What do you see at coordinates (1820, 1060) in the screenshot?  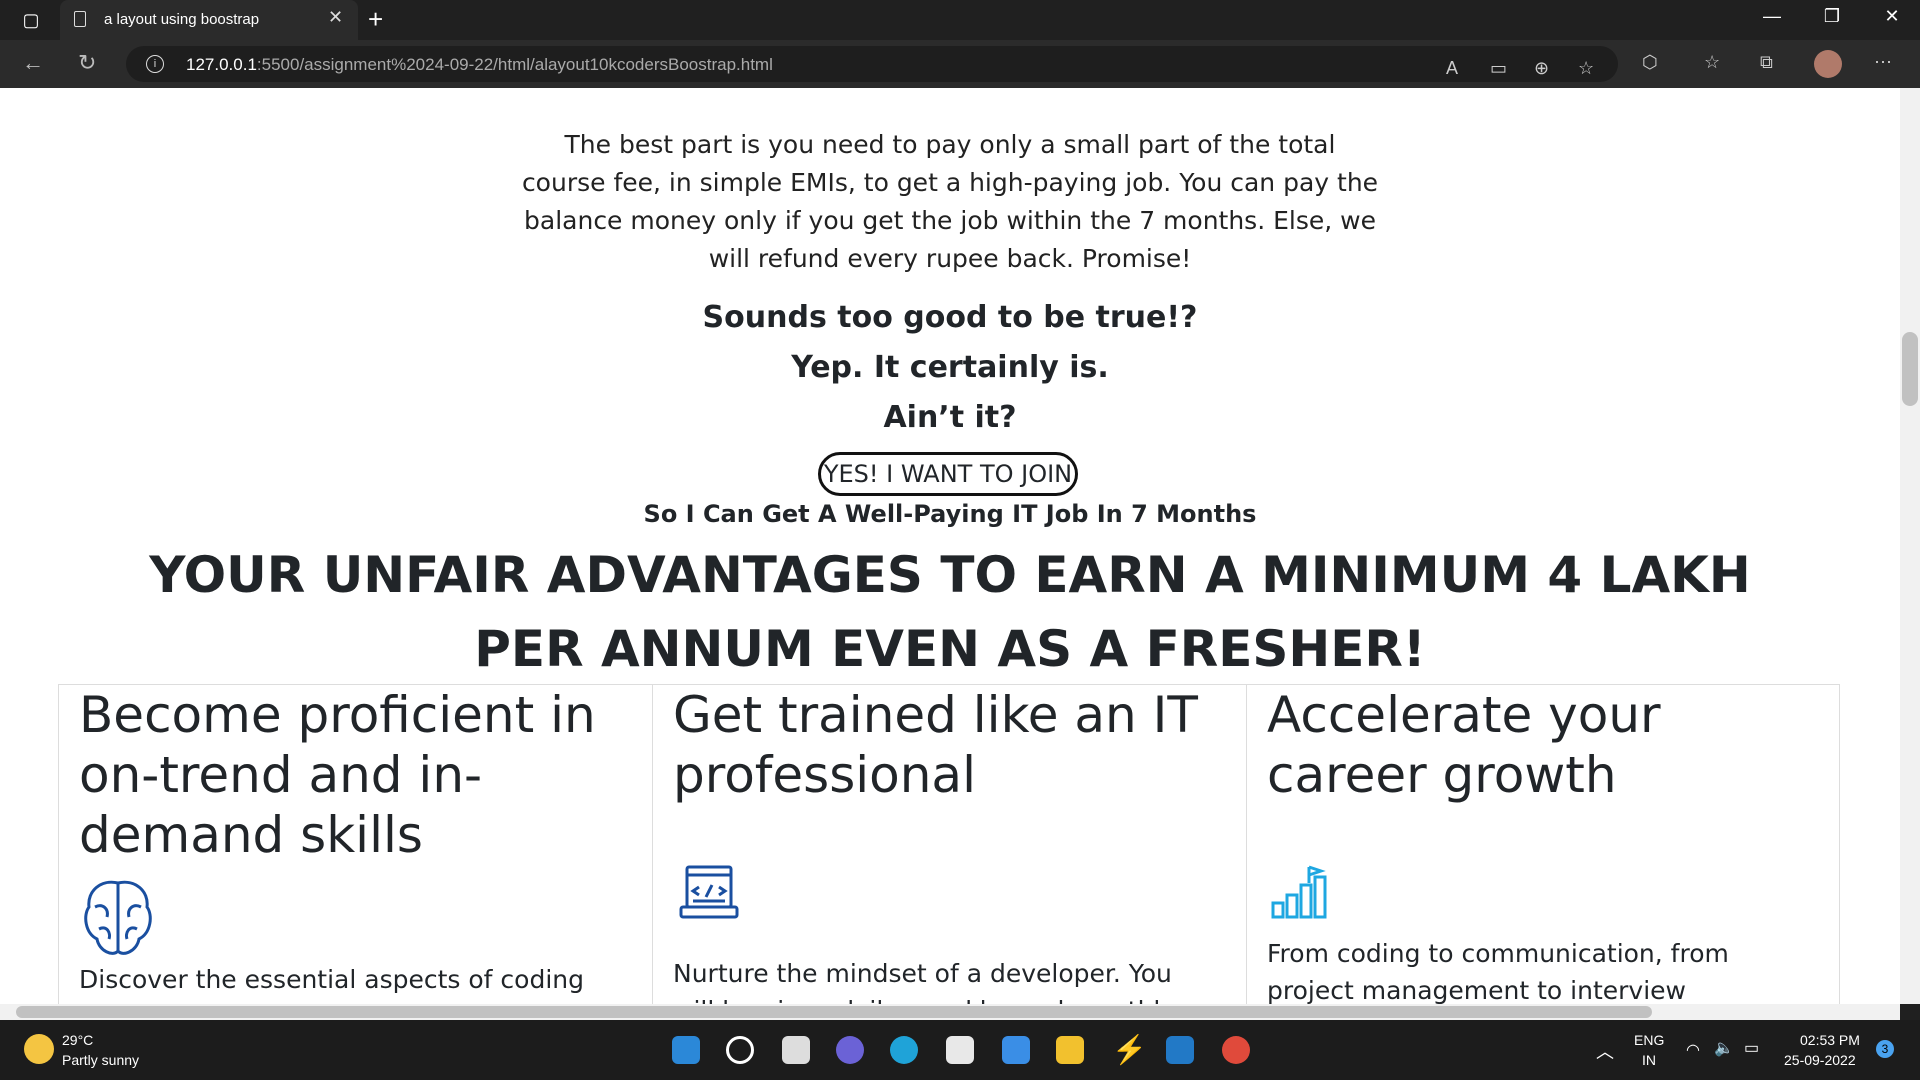 I see `clock-date: 25-09-2022` at bounding box center [1820, 1060].